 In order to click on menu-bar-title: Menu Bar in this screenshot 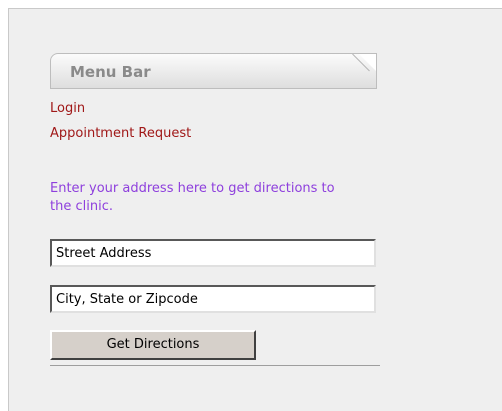, I will do `click(110, 72)`.